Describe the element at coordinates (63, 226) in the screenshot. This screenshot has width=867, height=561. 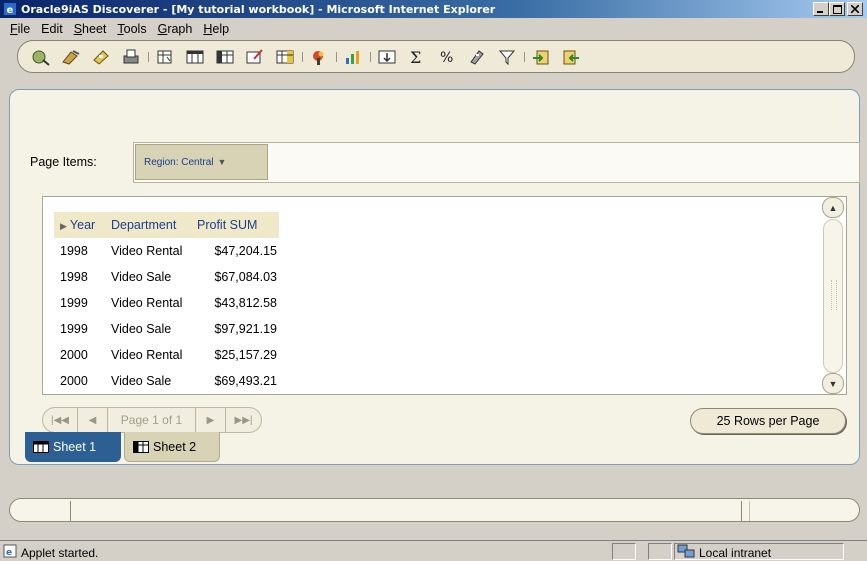
I see `expand-arrow-icon: ▶` at that location.